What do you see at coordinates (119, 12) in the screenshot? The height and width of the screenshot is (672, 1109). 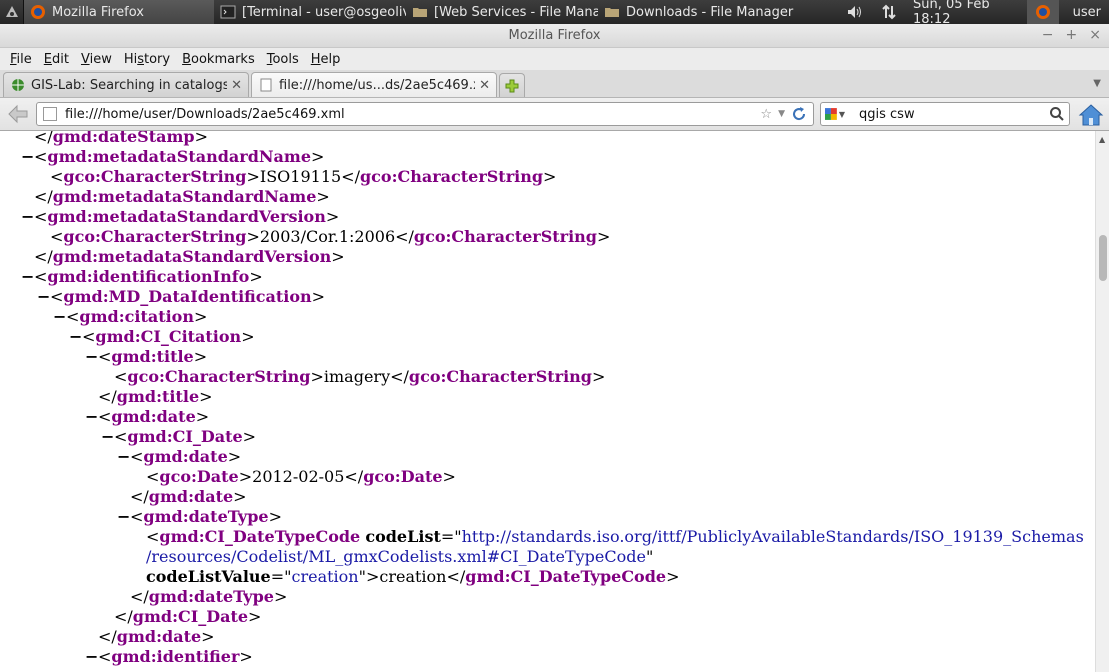 I see `task-firefox: Mozilla Firefox` at bounding box center [119, 12].